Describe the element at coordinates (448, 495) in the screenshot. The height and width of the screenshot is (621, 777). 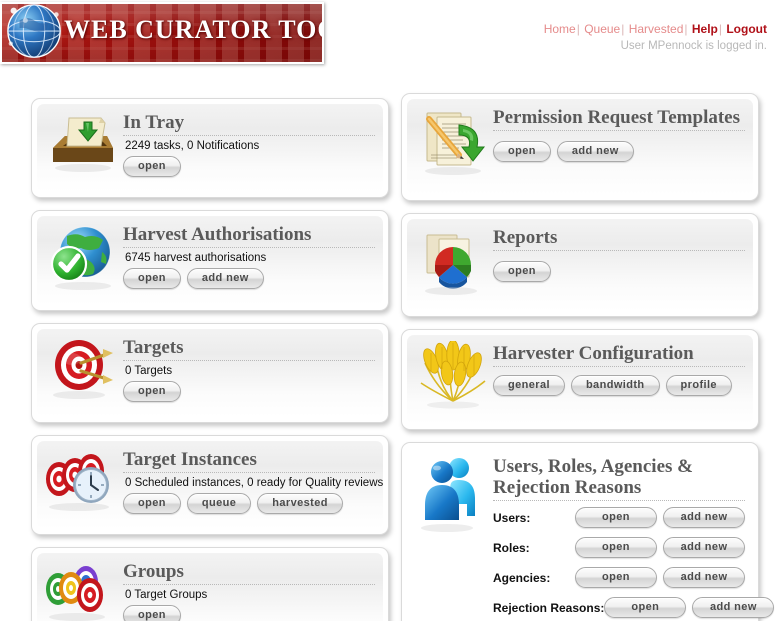
I see `people-icon` at that location.